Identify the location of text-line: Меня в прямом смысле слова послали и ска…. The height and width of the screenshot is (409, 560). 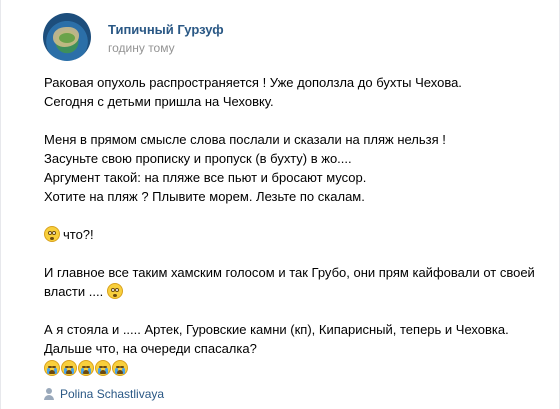
(245, 139).